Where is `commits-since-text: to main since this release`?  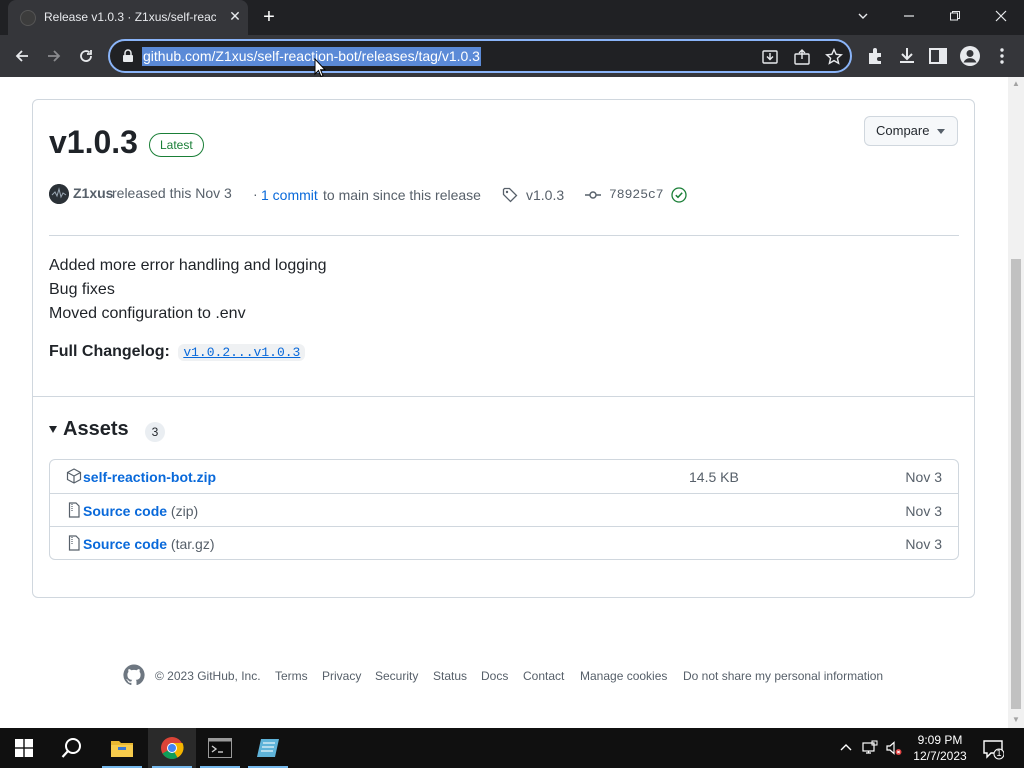 commits-since-text: to main since this release is located at coordinates (402, 195).